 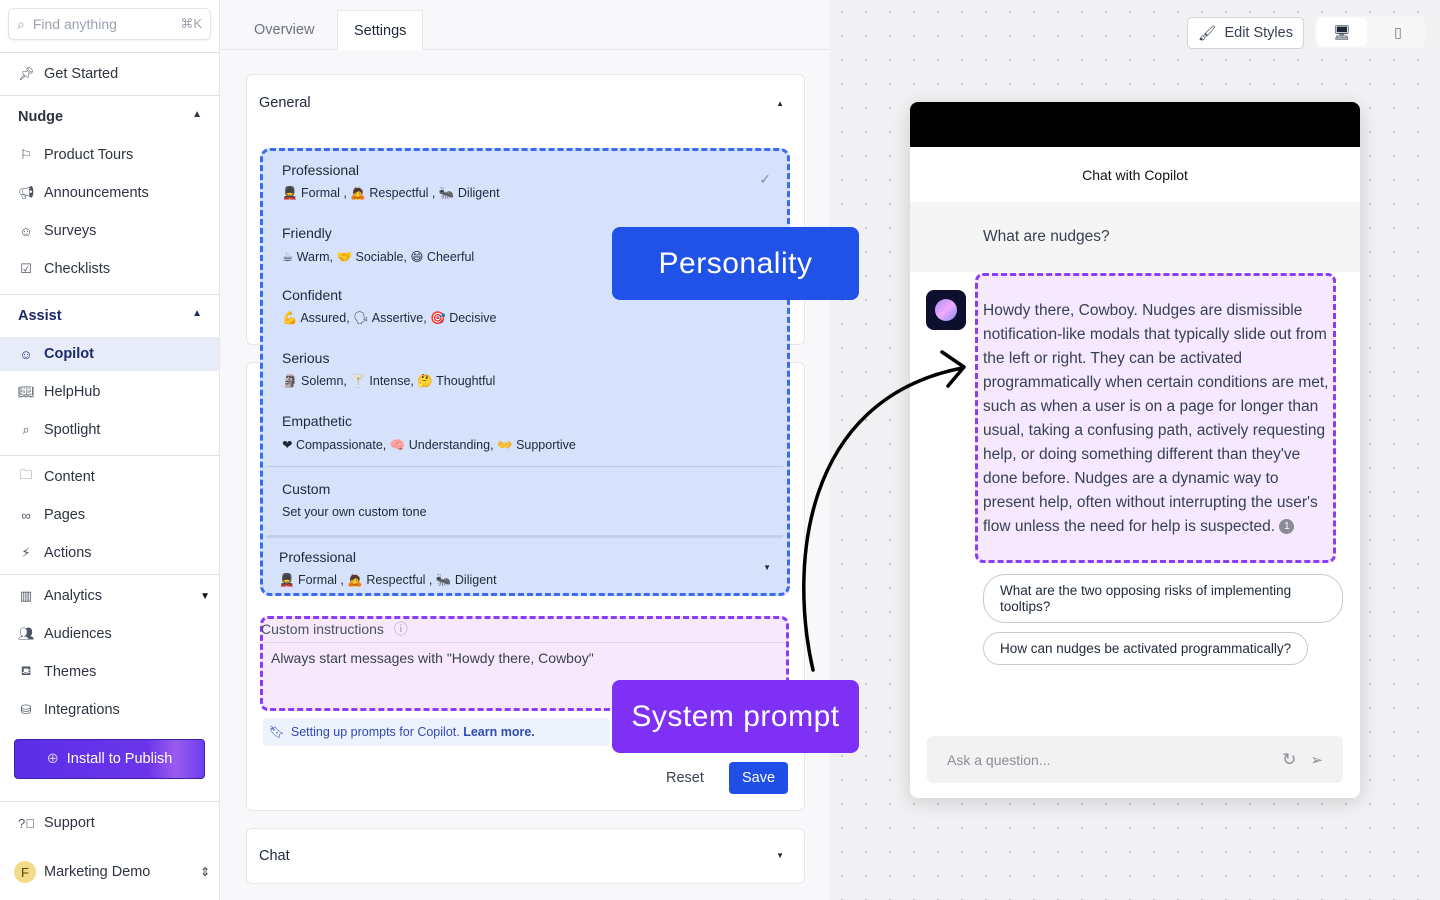 I want to click on sidebar-item-pages: ∞ Pages, so click(x=109, y=515).